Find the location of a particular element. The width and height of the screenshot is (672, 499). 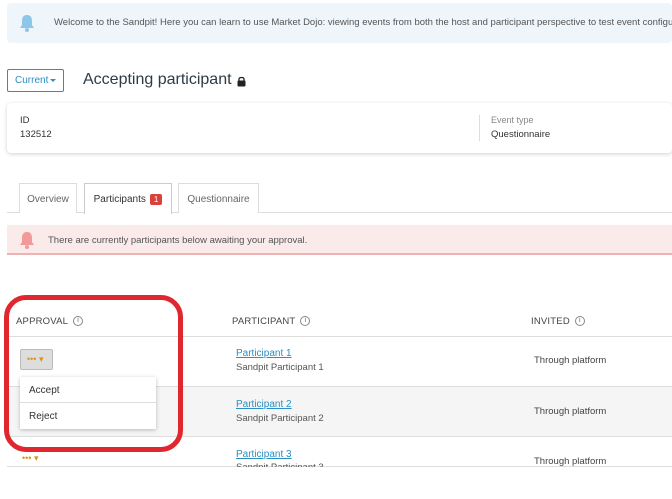

column-header-invited-label: INVITED is located at coordinates (550, 321).